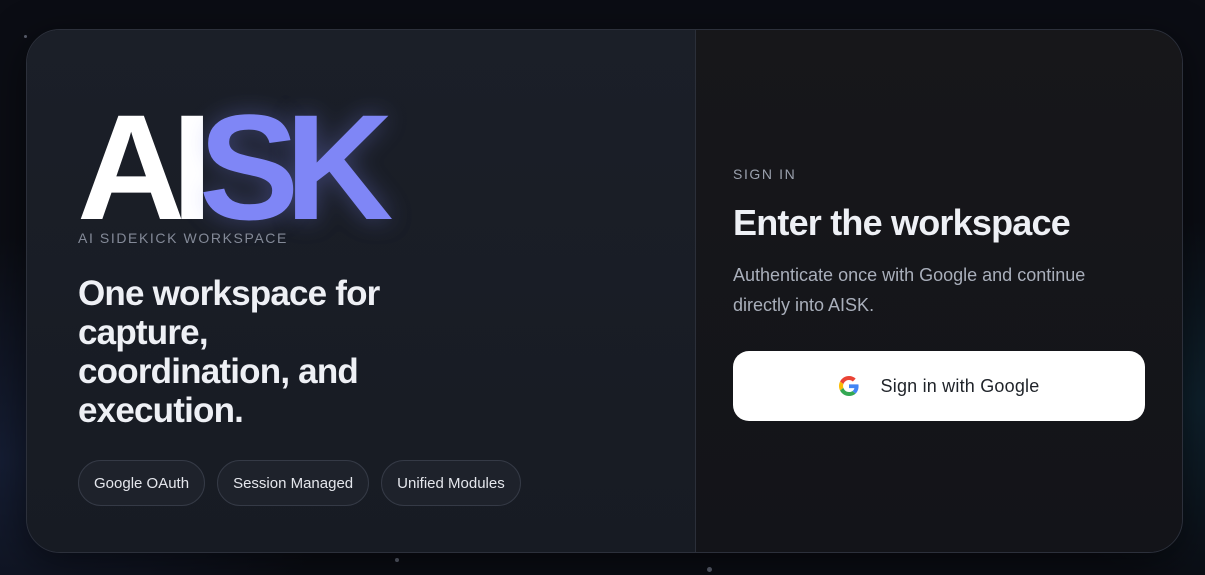  I want to click on google-signin-label: Sign in with Google, so click(960, 385).